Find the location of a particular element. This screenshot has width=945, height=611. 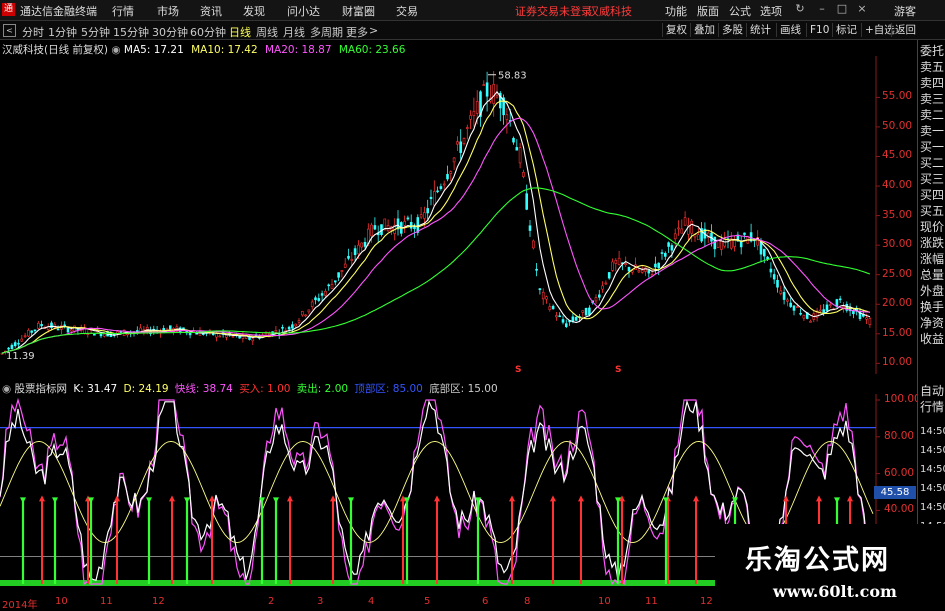

toolbar-item-6: F10 is located at coordinates (819, 30).